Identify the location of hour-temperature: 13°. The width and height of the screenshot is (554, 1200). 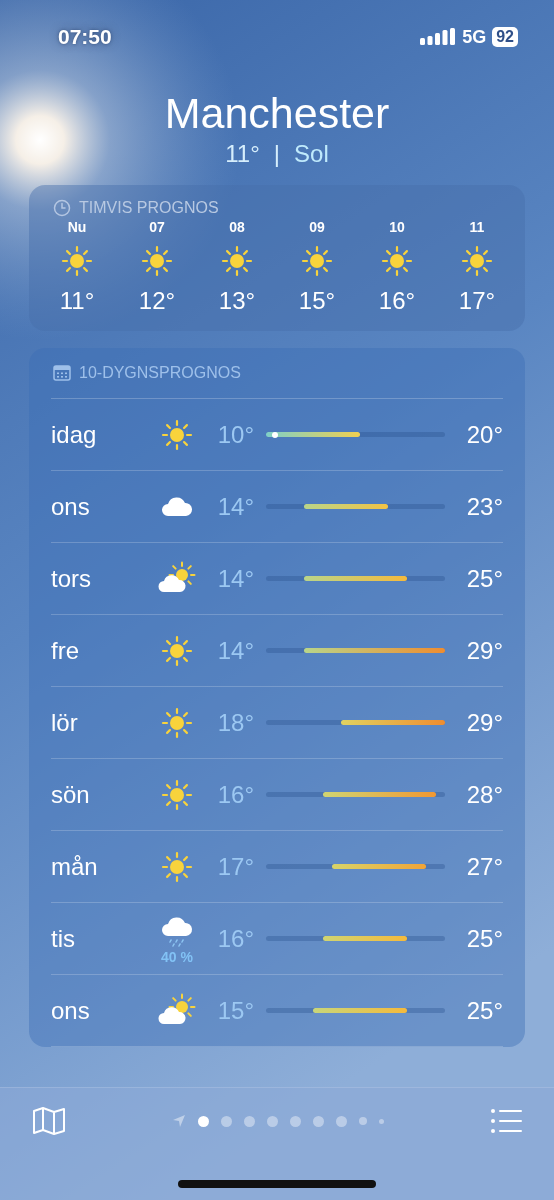
(237, 301).